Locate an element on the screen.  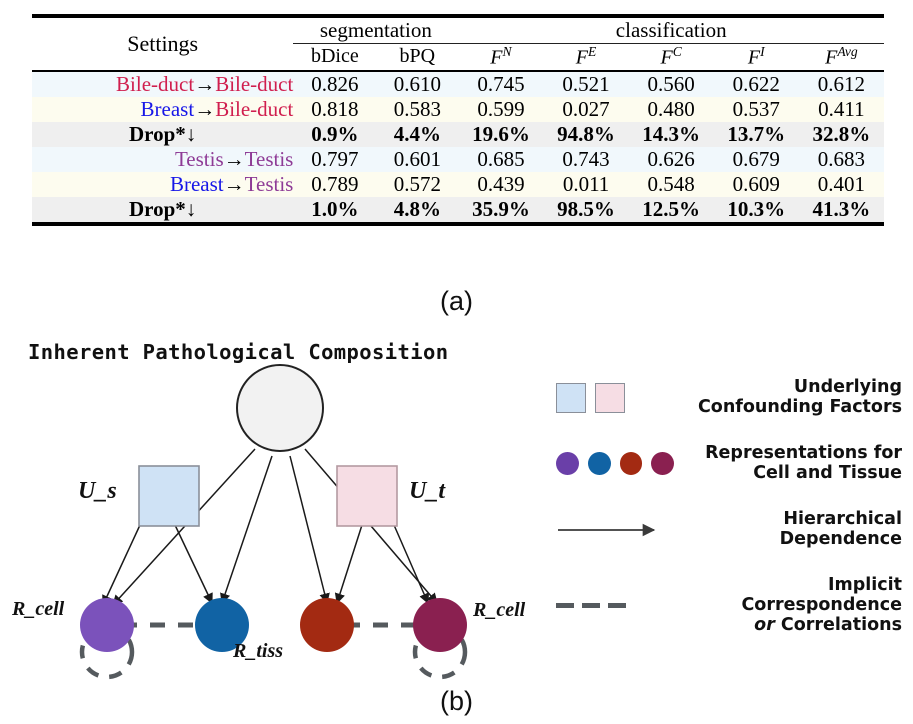
table-cell: 0.572 is located at coordinates (417, 183).